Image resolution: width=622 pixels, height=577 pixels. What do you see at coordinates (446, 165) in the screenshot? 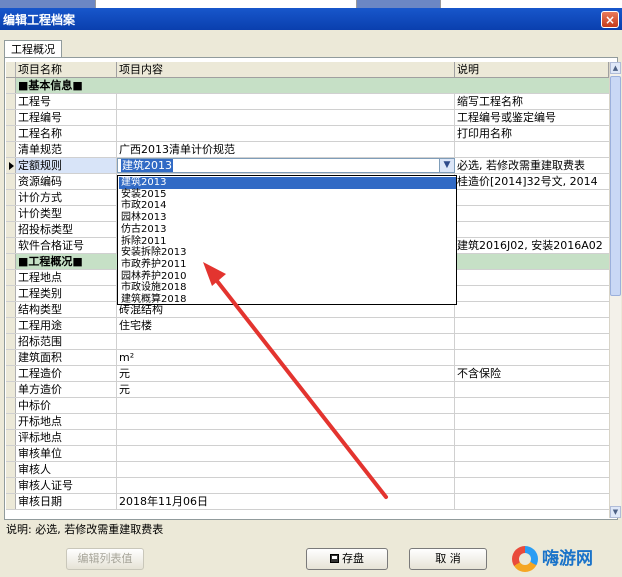
I see `dropdown-chevron-icon: ▼` at bounding box center [446, 165].